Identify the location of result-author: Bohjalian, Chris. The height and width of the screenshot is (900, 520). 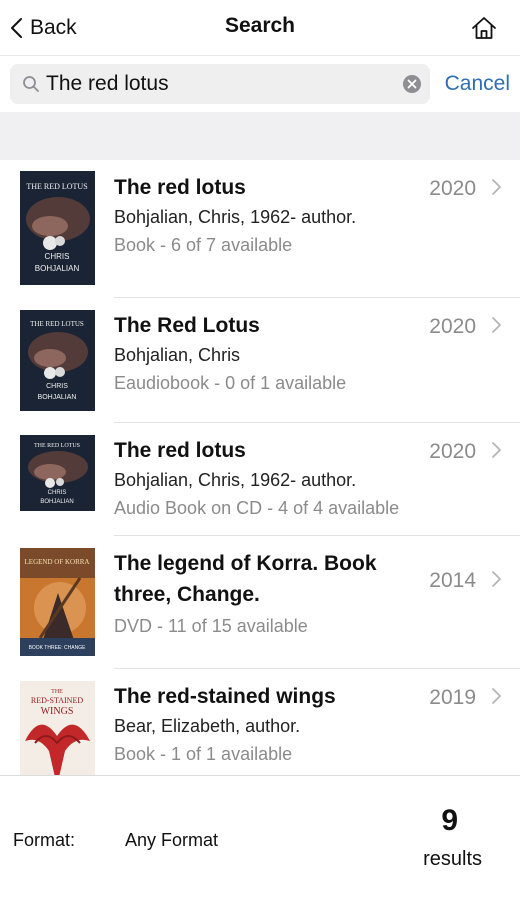
(177, 355).